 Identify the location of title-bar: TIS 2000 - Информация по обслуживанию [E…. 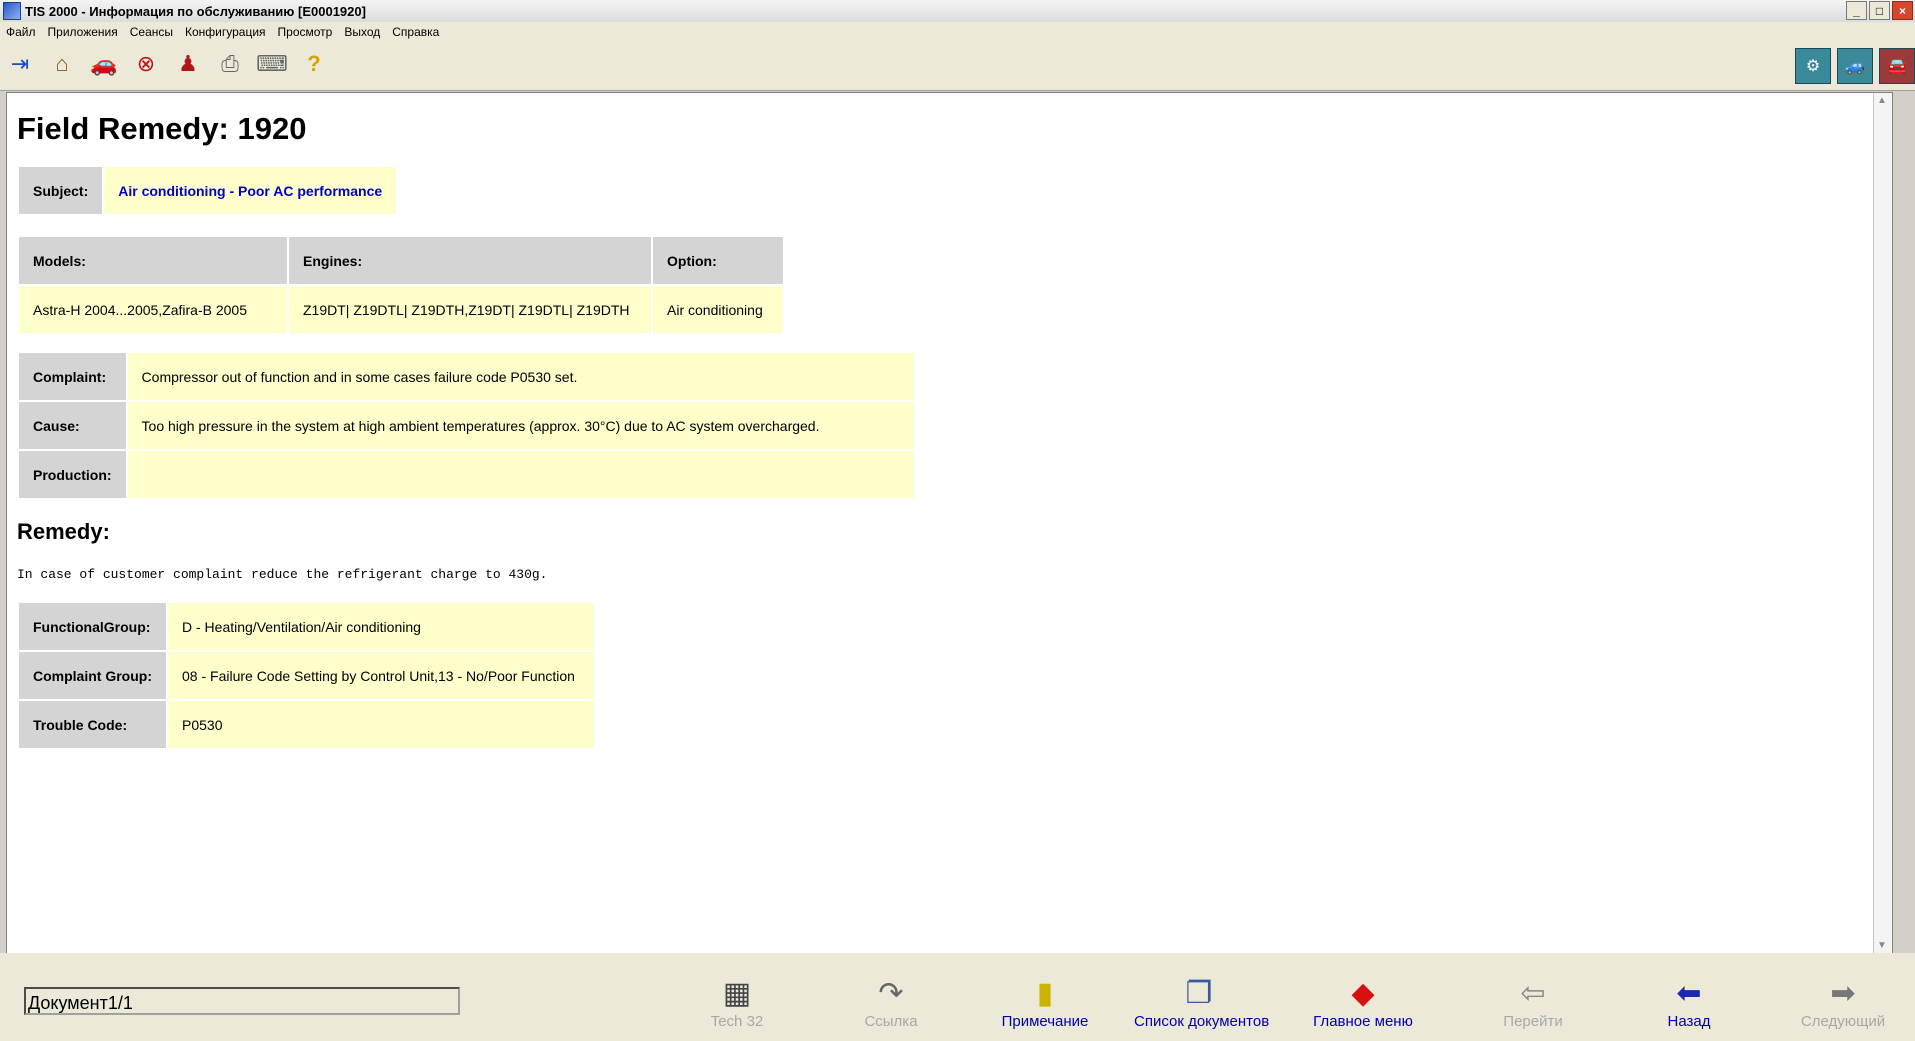
(957, 11).